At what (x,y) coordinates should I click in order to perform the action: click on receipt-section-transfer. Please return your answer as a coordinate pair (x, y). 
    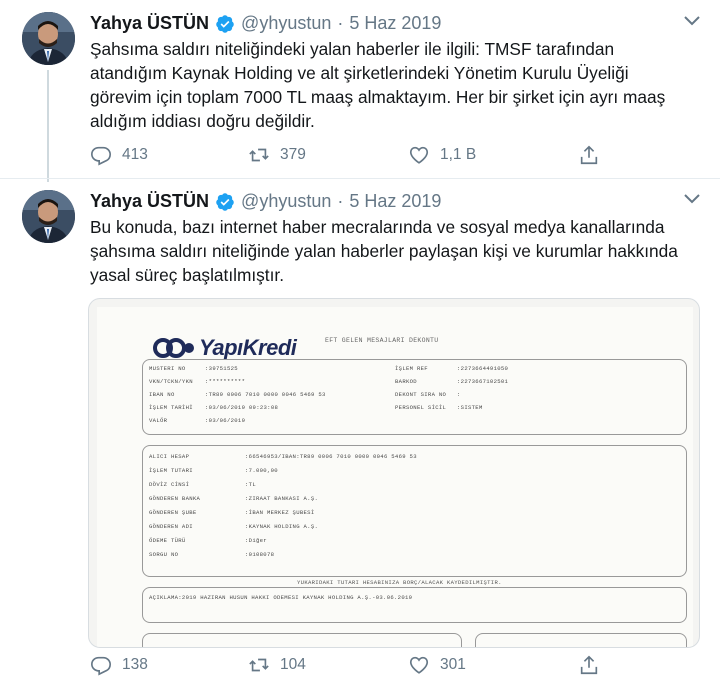
    Looking at the image, I should click on (414, 511).